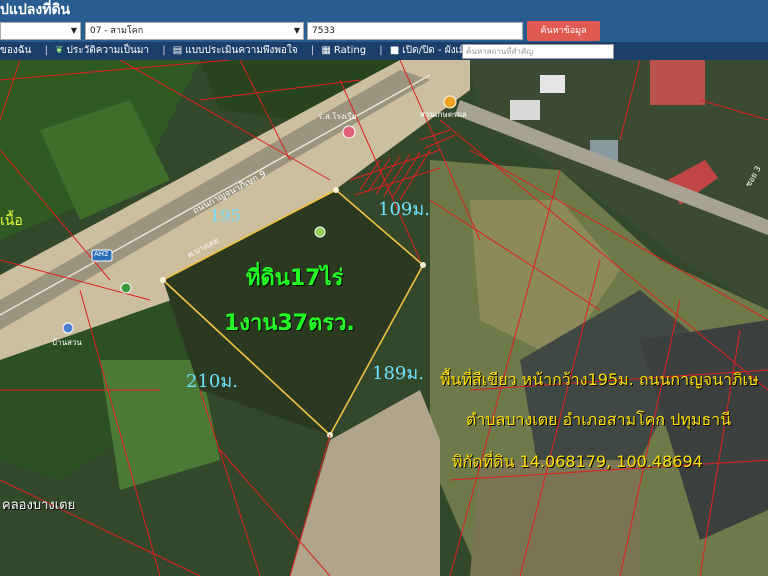 This screenshot has width=768, height=576. I want to click on toolbar-item-history-label: ประวัติความเป็นมา, so click(108, 50).